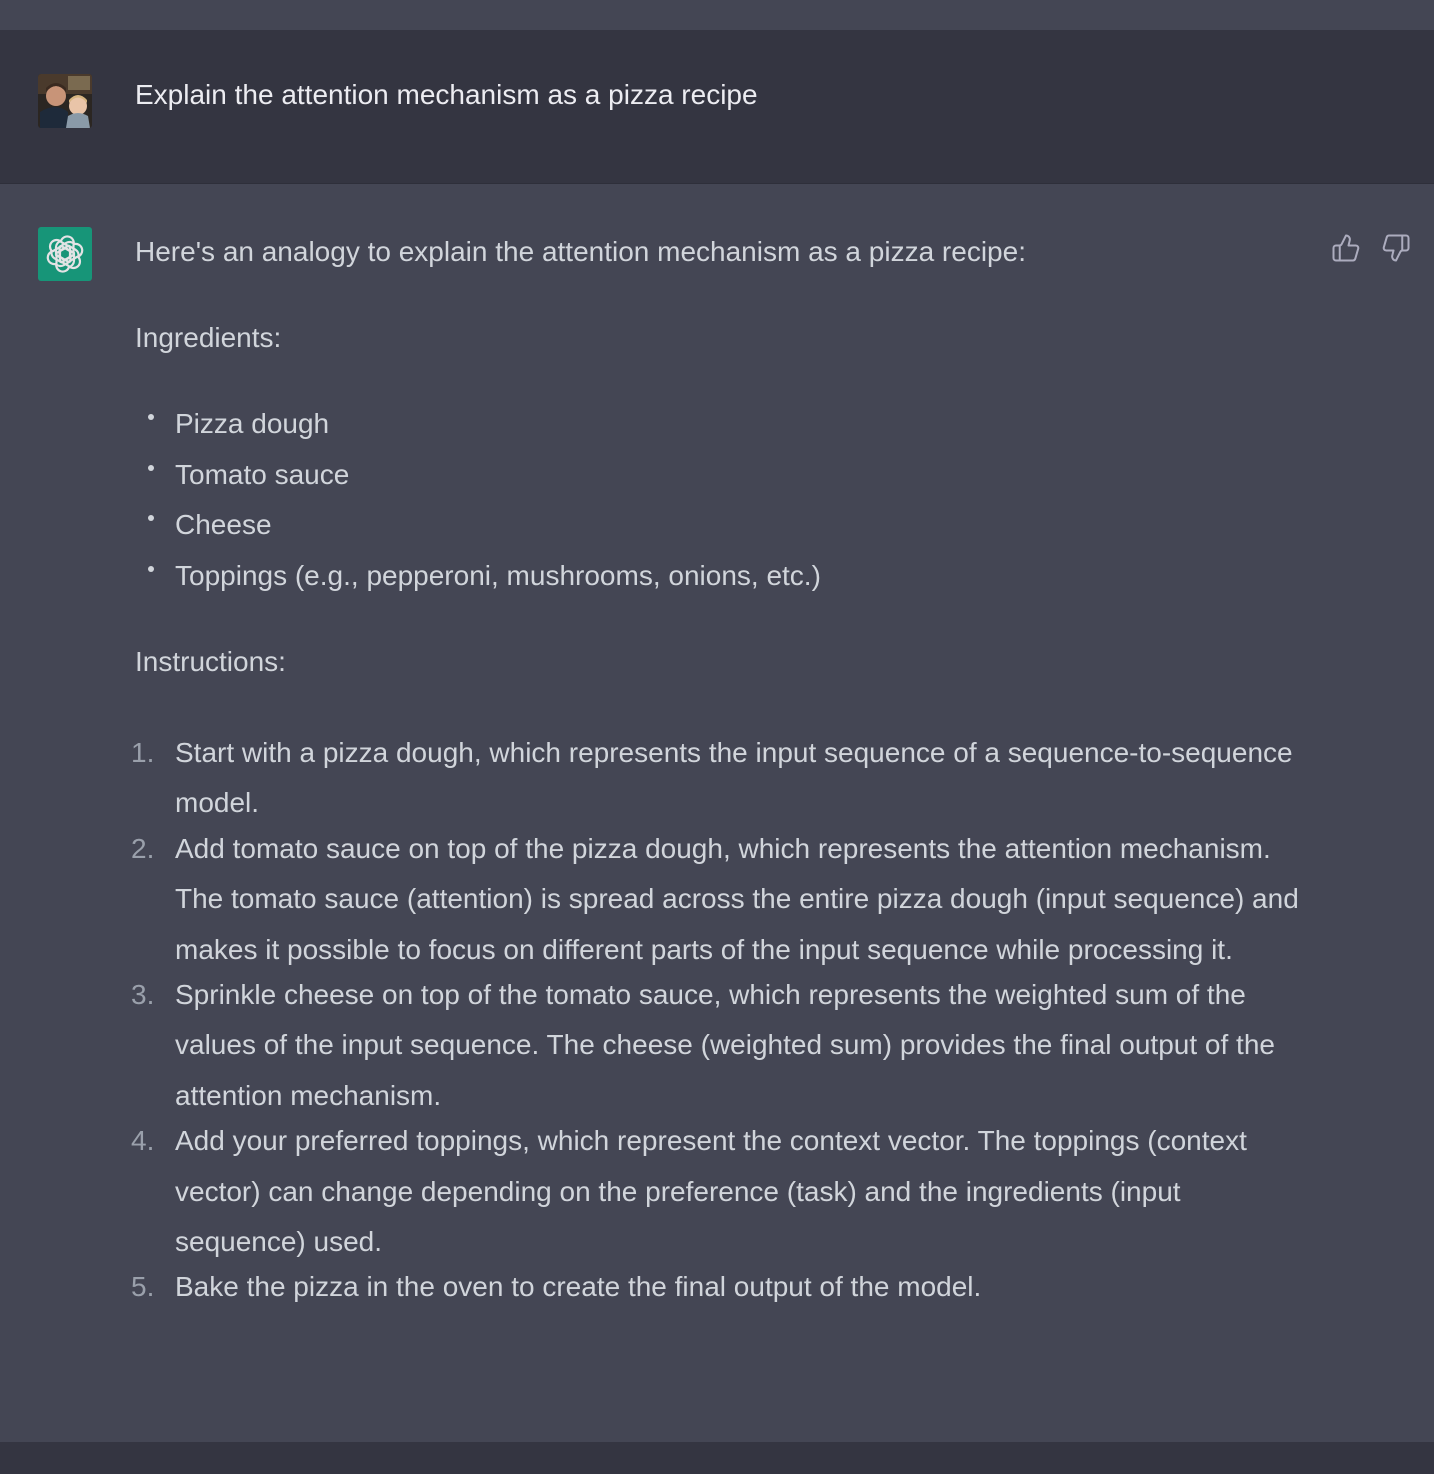 Image resolution: width=1434 pixels, height=1474 pixels. I want to click on step-number: 3., so click(143, 995).